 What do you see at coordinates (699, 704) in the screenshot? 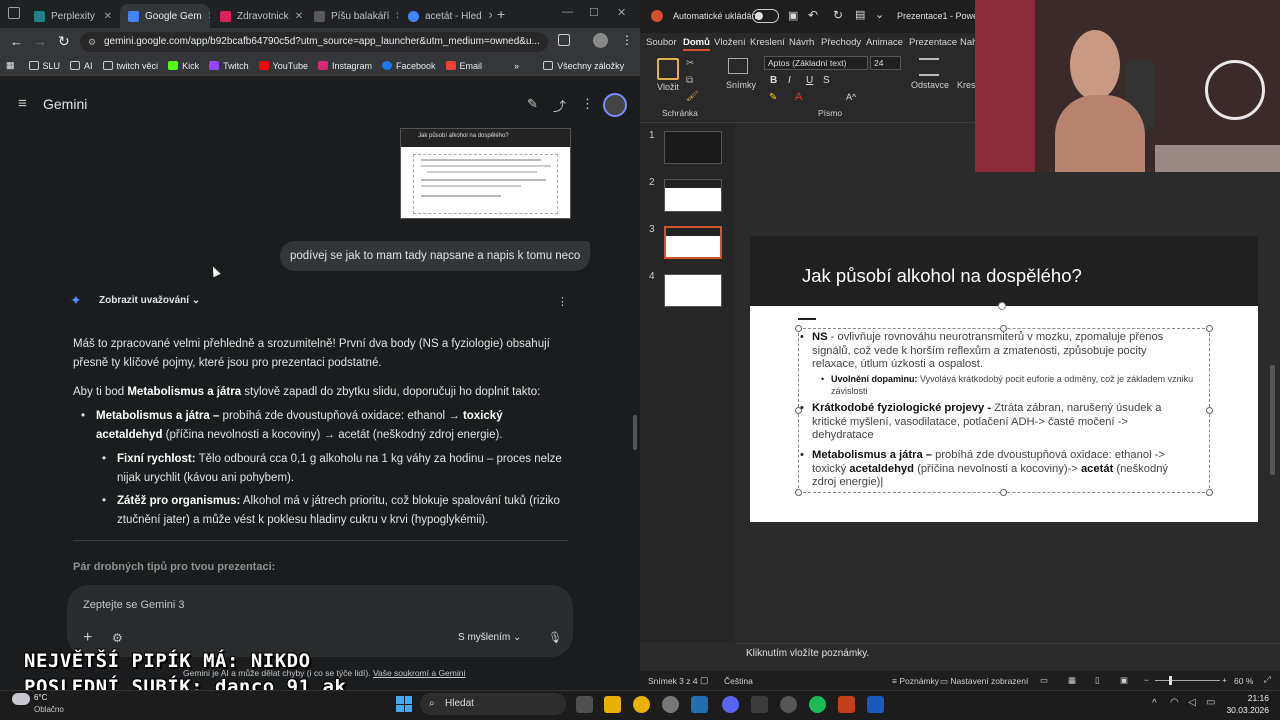
I see `store-icon` at bounding box center [699, 704].